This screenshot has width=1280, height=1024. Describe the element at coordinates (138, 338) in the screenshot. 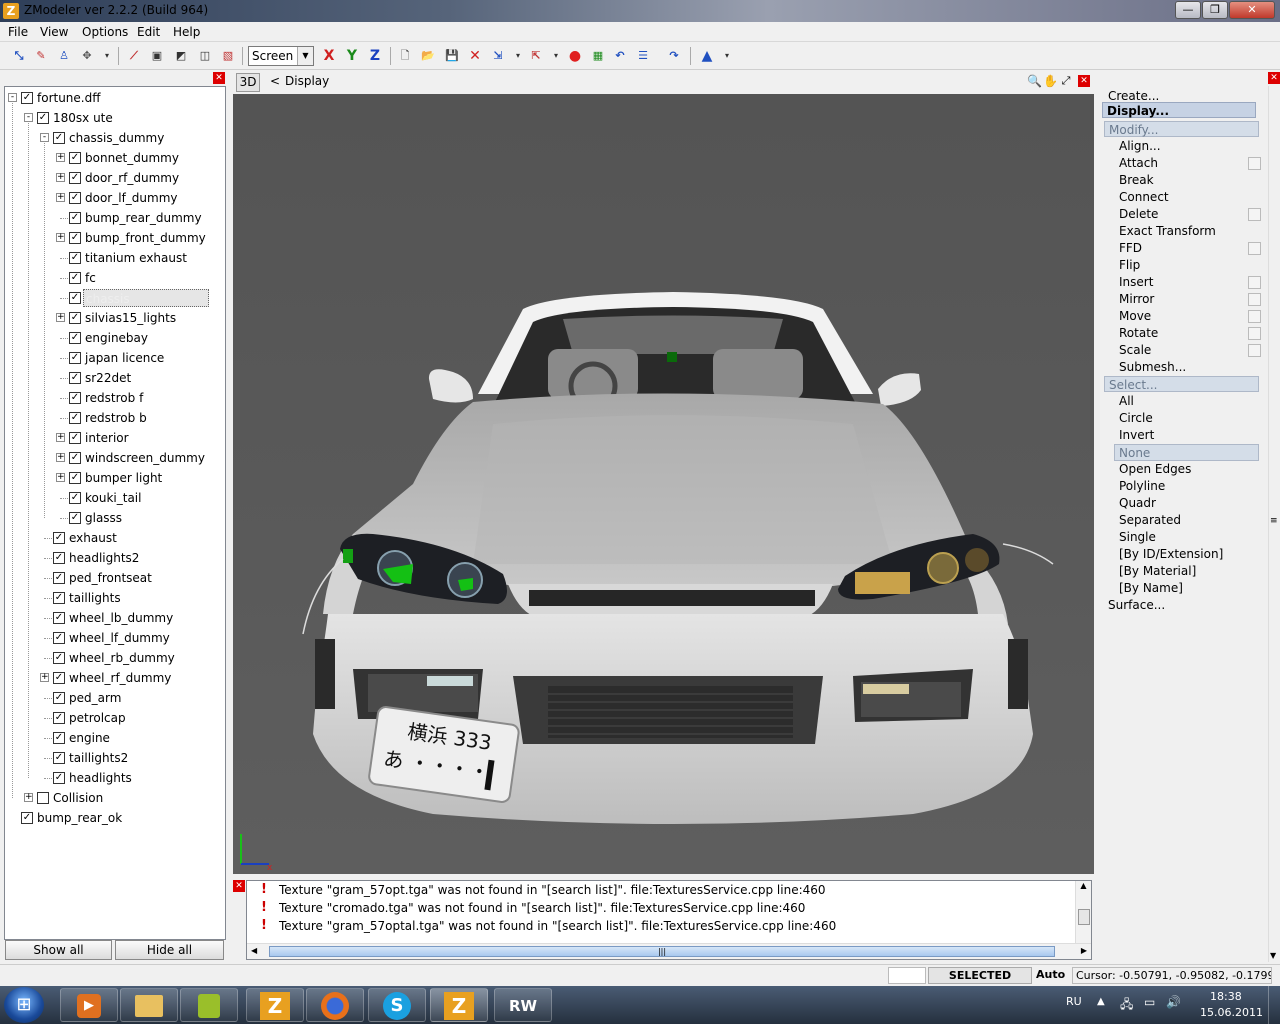

I see `tree-node: ✓ enginebay` at that location.